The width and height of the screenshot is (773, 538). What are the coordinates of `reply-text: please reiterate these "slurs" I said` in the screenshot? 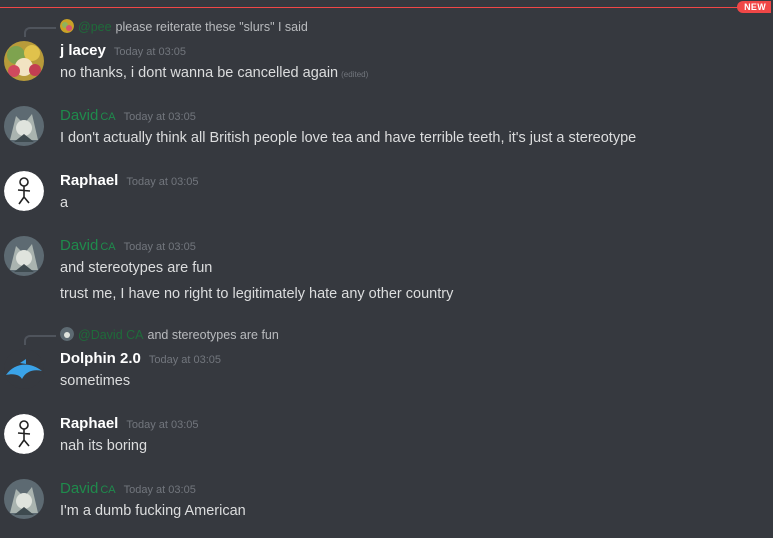 It's located at (211, 27).